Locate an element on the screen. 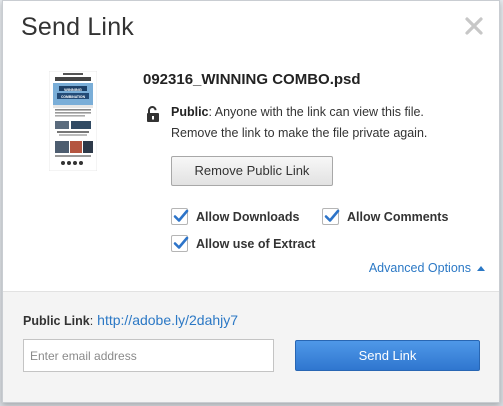 Image resolution: width=503 pixels, height=406 pixels. file-thumbnail: WINNING COMBINATION is located at coordinates (73, 121).